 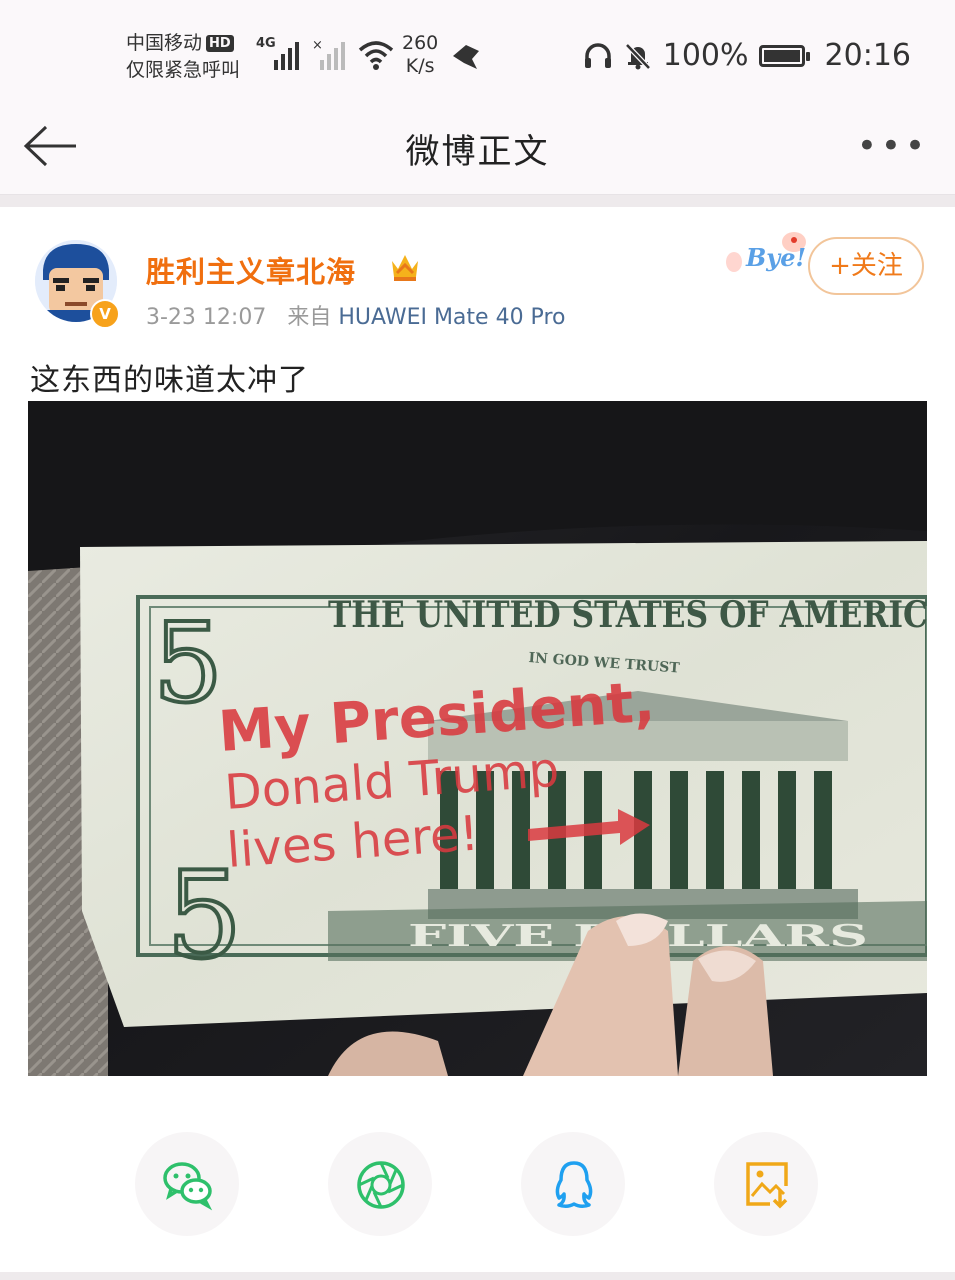 What do you see at coordinates (405, 269) in the screenshot?
I see `vip-crown-icon` at bounding box center [405, 269].